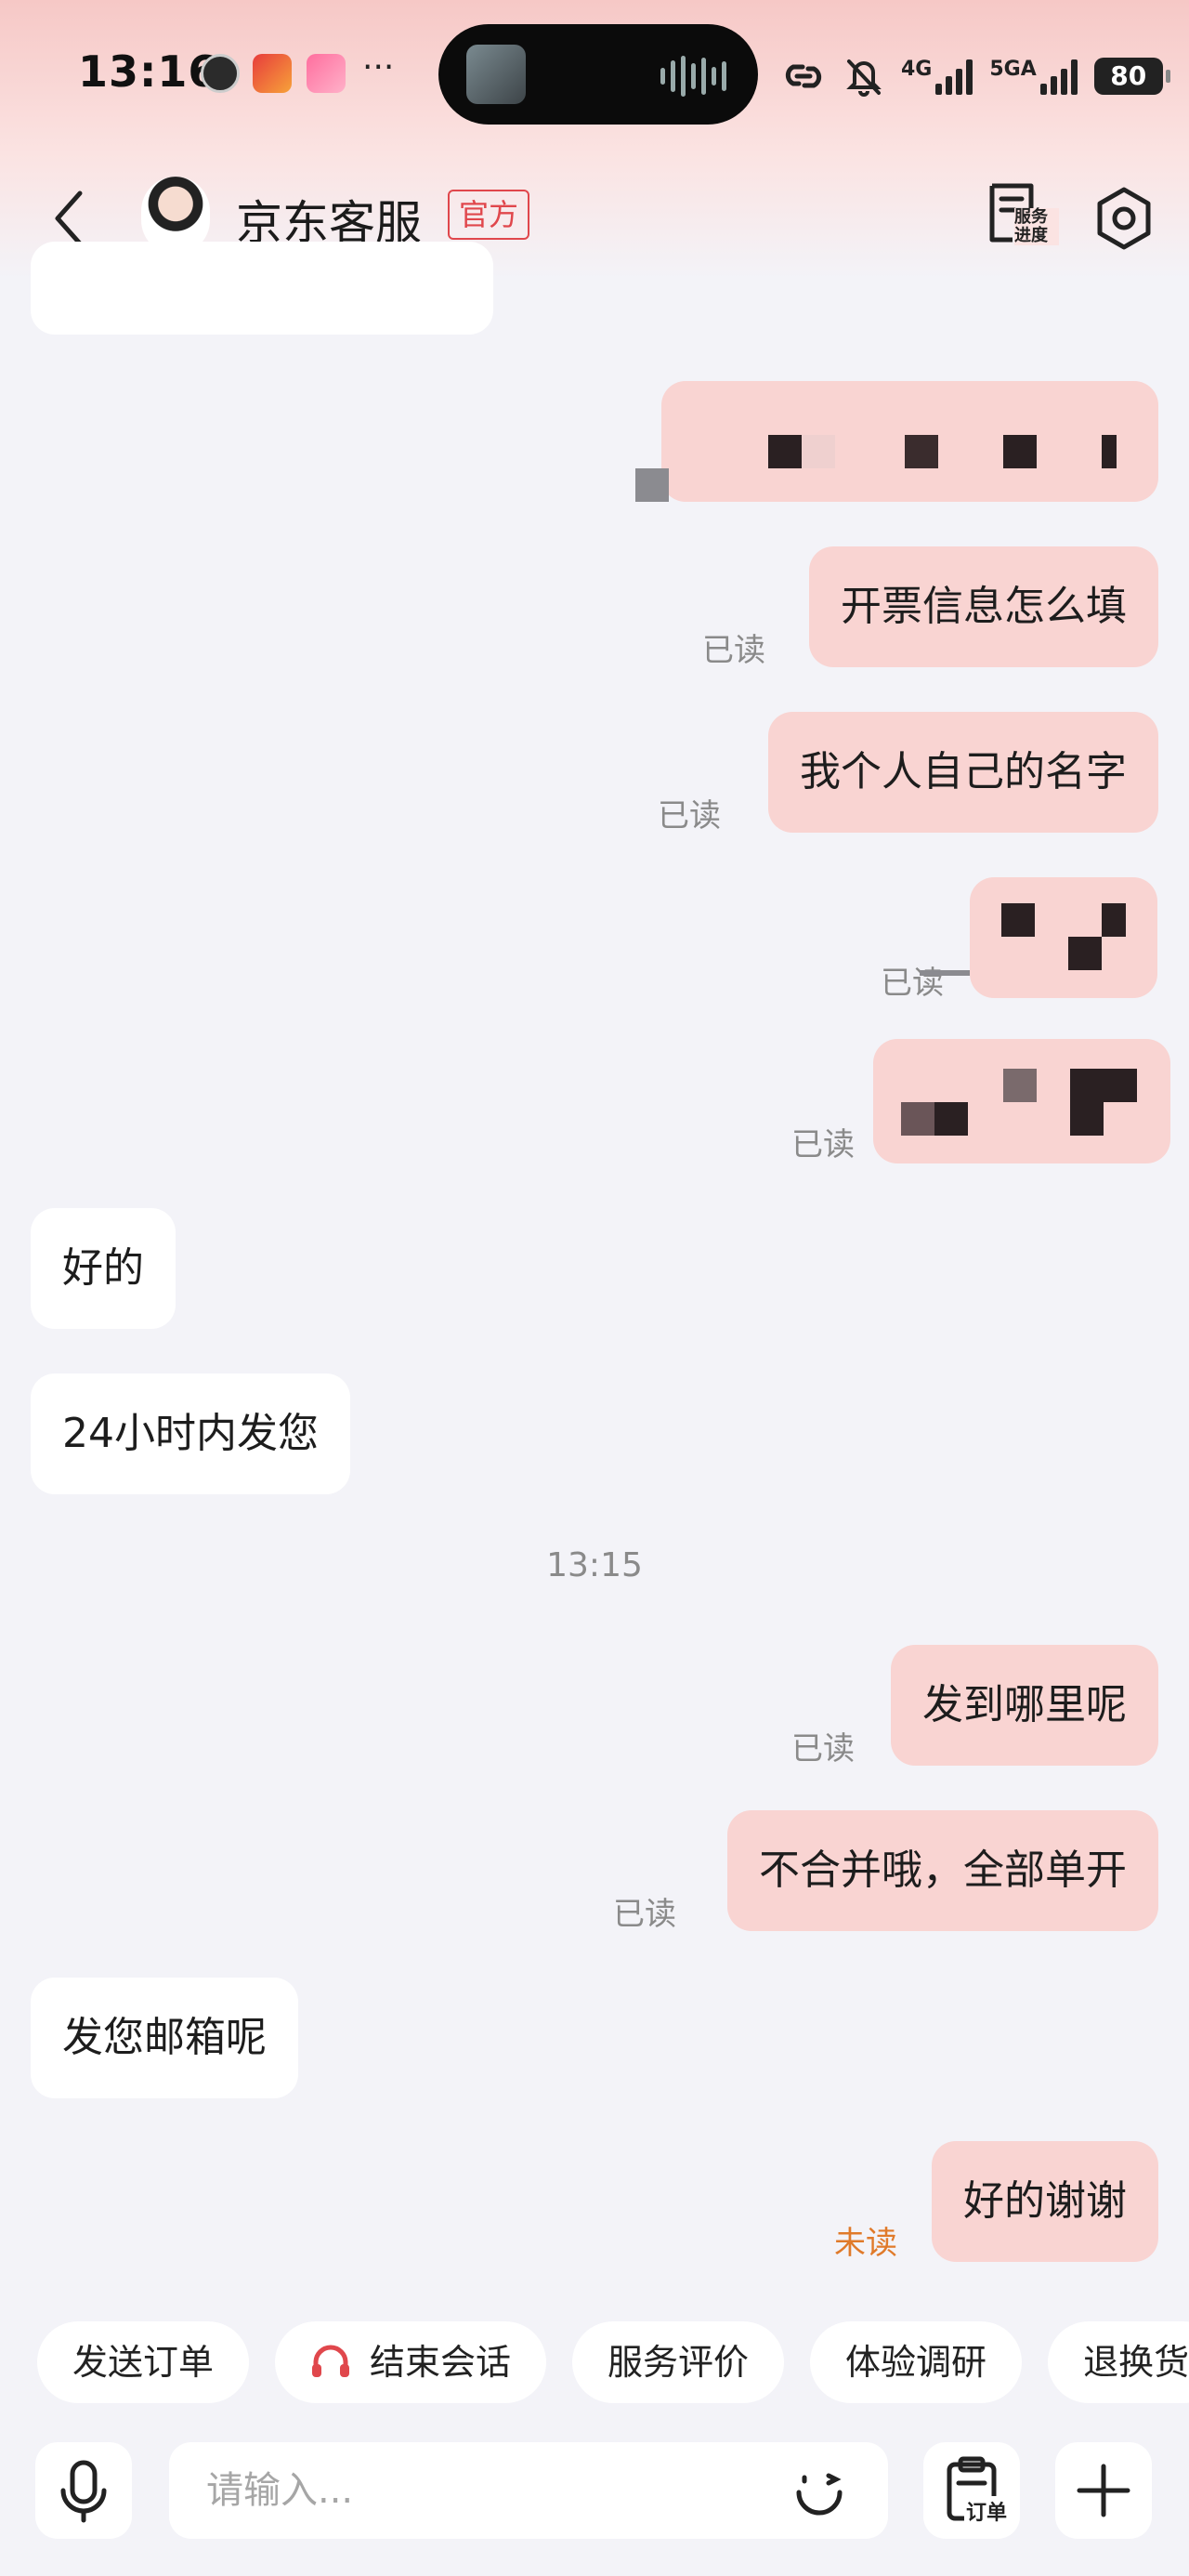 Image resolution: width=1189 pixels, height=2576 pixels. What do you see at coordinates (987, 2511) in the screenshot?
I see `order-label: 订单` at bounding box center [987, 2511].